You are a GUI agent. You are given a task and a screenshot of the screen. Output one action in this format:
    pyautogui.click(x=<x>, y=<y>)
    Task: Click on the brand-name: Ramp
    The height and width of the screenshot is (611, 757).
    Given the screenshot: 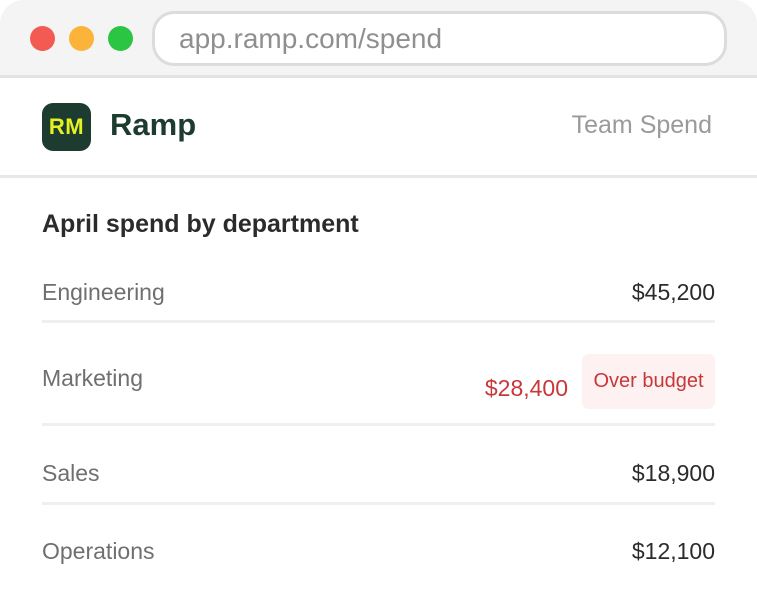 What is the action you would take?
    pyautogui.click(x=153, y=124)
    